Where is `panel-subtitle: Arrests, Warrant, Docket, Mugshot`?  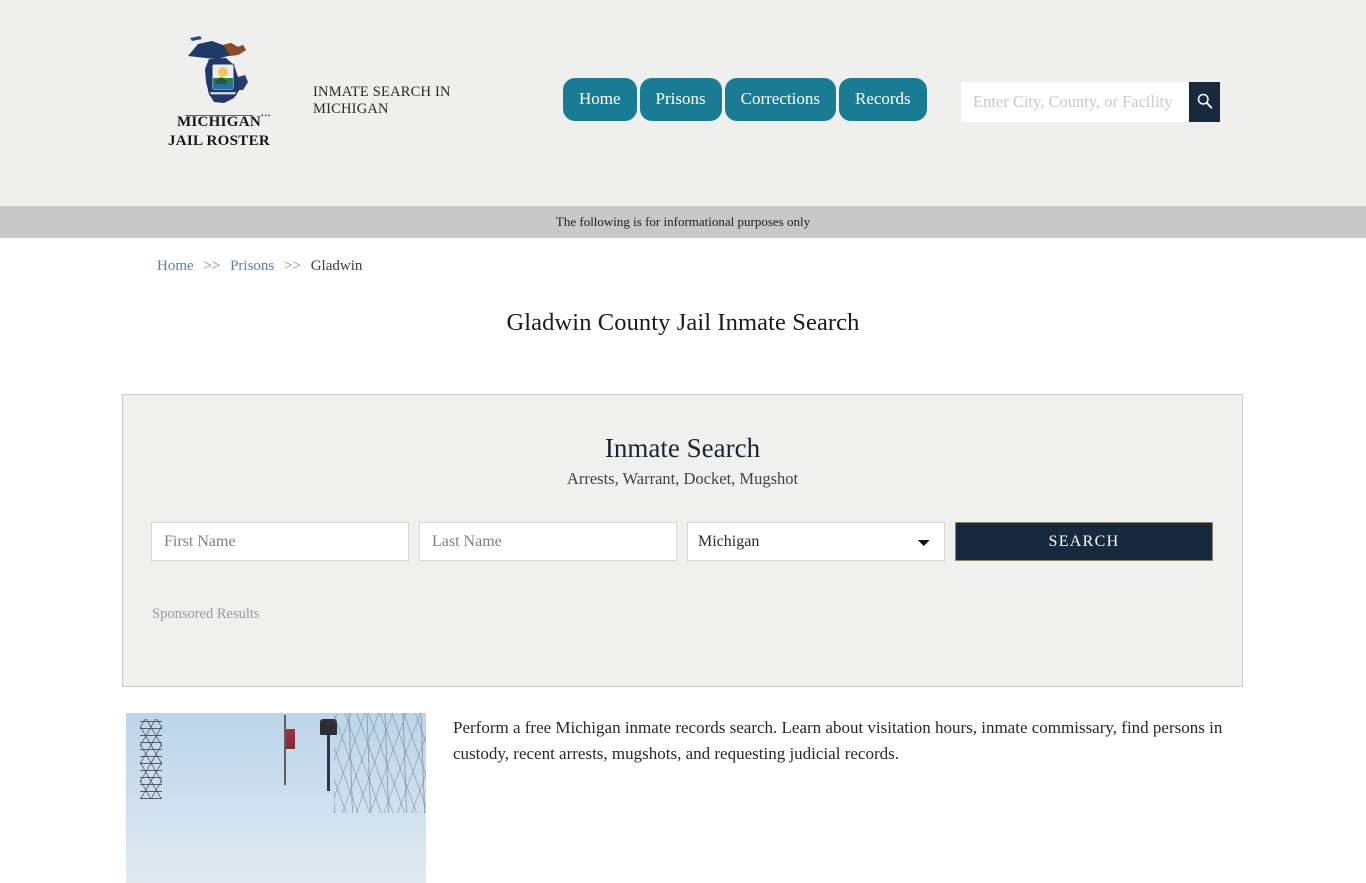 panel-subtitle: Arrests, Warrant, Docket, Mugshot is located at coordinates (682, 478).